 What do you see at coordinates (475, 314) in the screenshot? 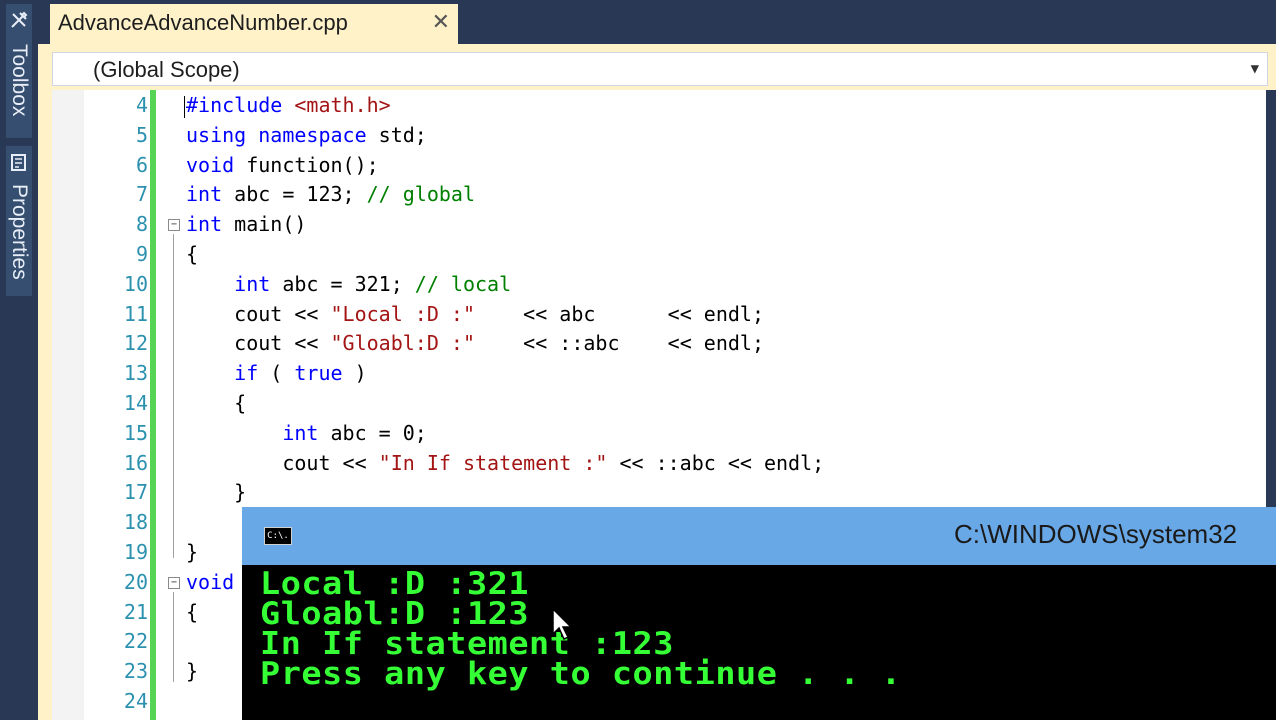
I see `code-line: cout << "Local :D :" << abc << endl;` at bounding box center [475, 314].